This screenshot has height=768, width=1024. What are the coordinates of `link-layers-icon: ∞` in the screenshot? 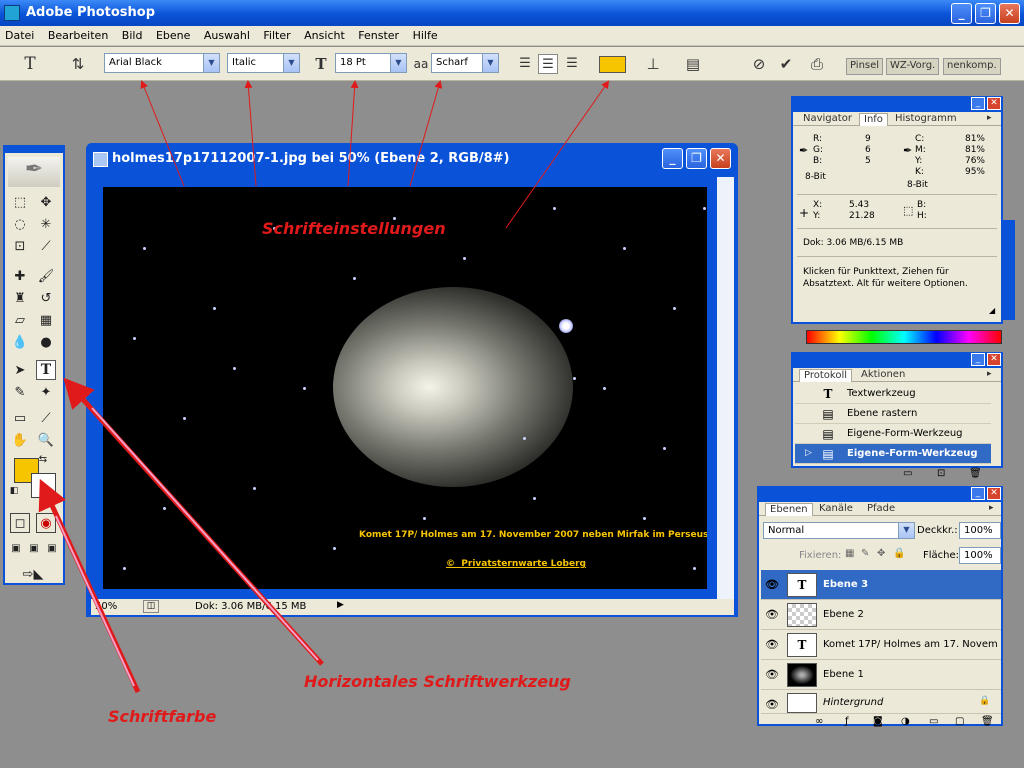 It's located at (819, 721).